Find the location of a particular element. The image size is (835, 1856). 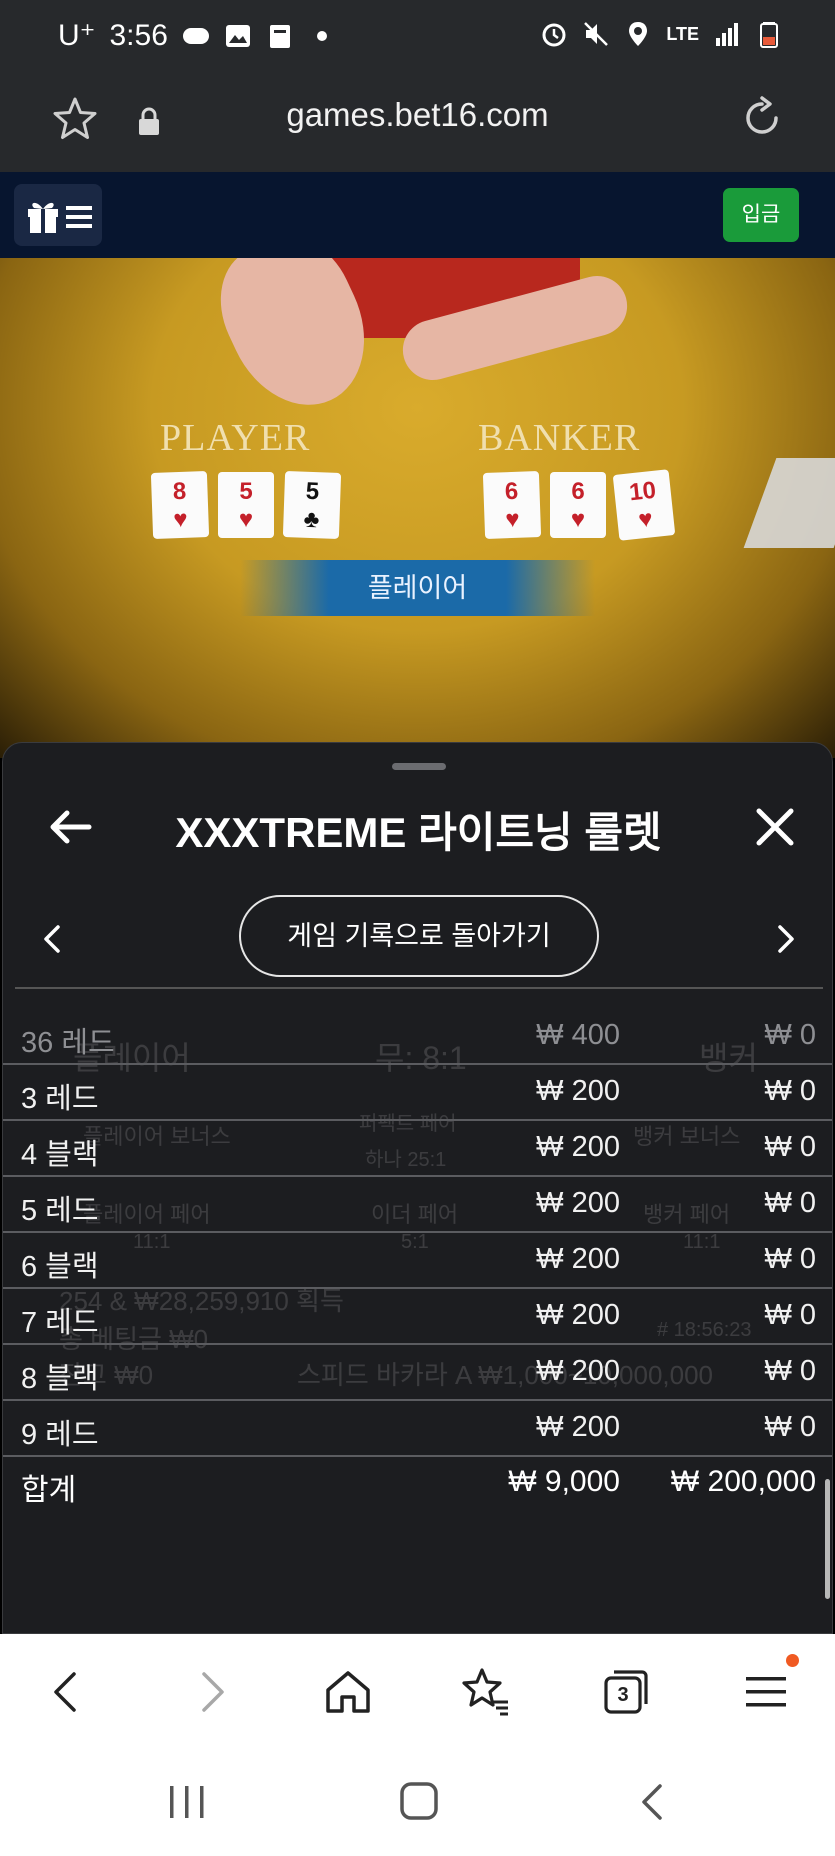

playing-card: 8 ♥ is located at coordinates (180, 505).